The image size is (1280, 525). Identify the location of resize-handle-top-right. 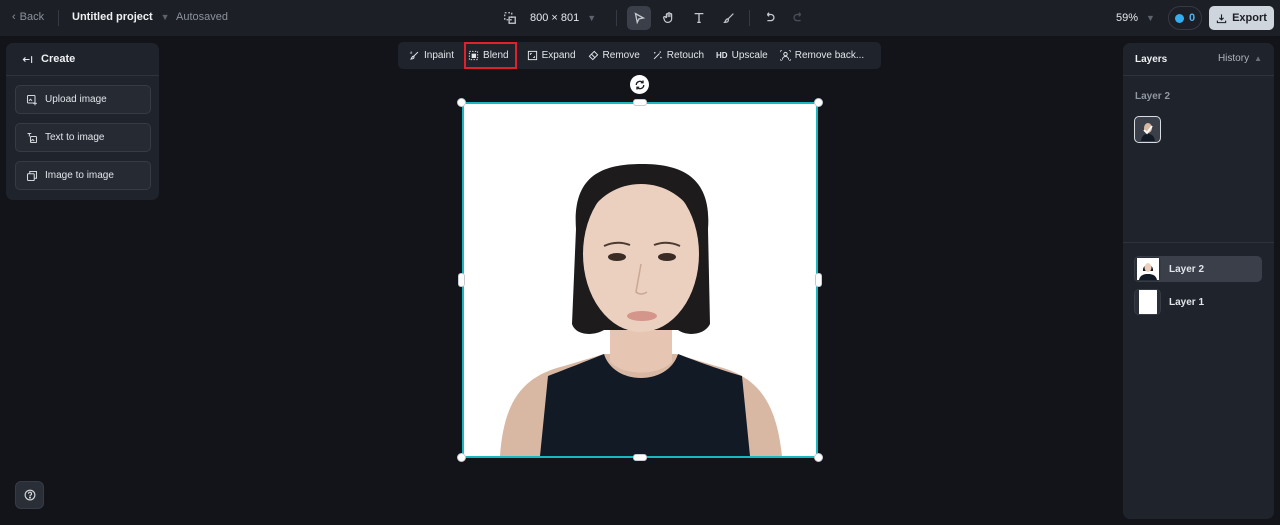
(818, 102).